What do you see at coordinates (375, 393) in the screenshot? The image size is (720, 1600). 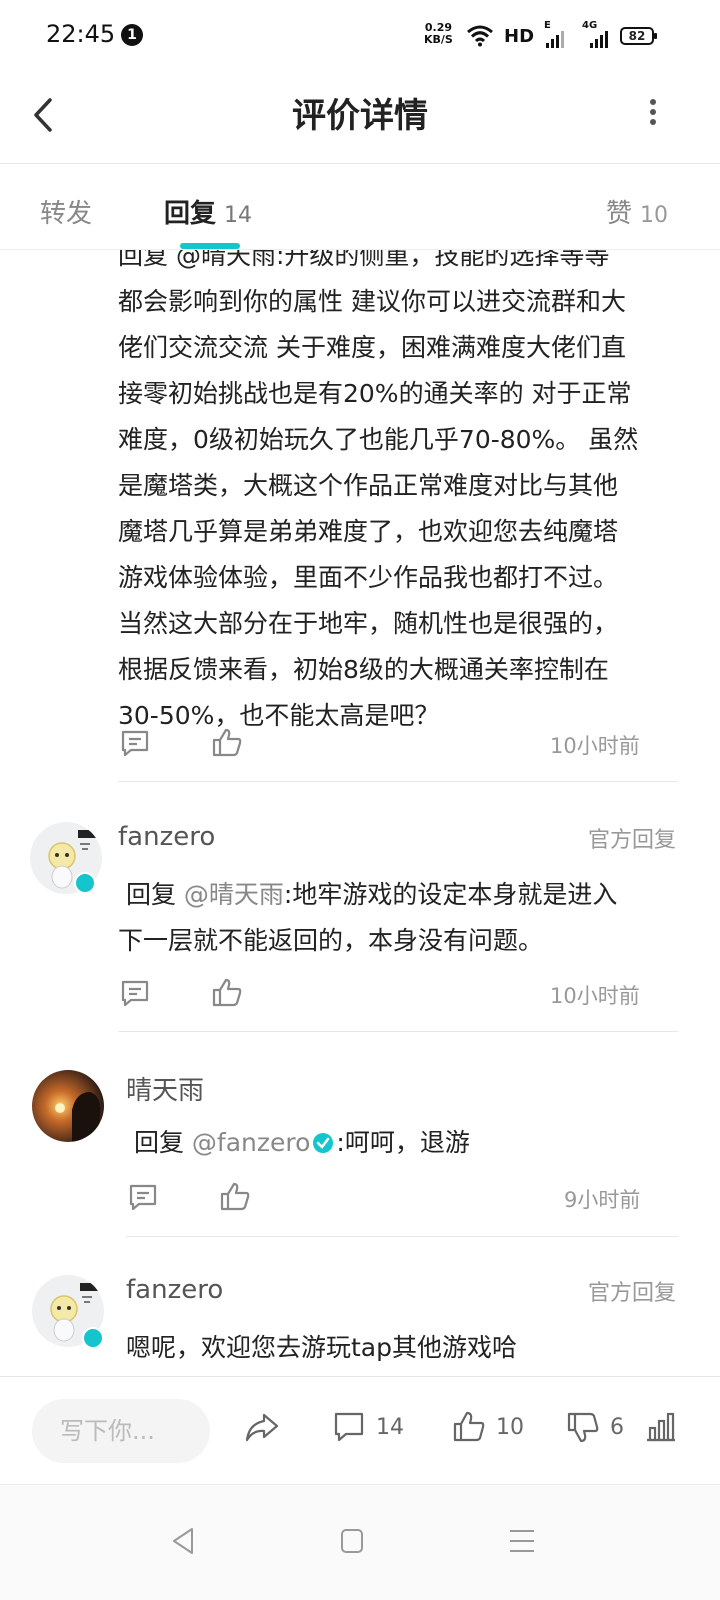 I see `reply-body-line: 接零初始挑战也是有20%的通关率的 对于正常` at bounding box center [375, 393].